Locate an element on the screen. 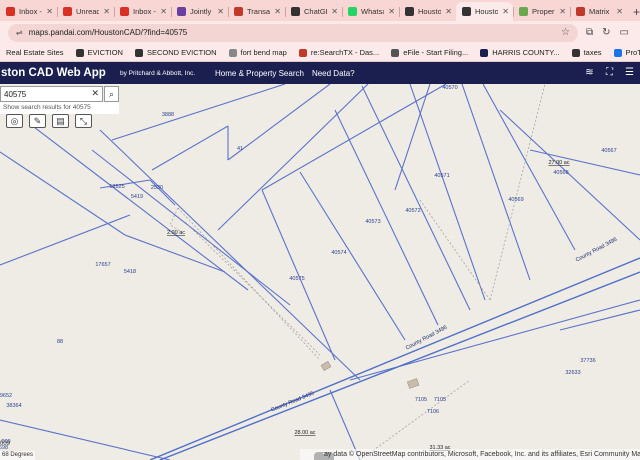  bookmark-label: fort bend map is located at coordinates (263, 52).